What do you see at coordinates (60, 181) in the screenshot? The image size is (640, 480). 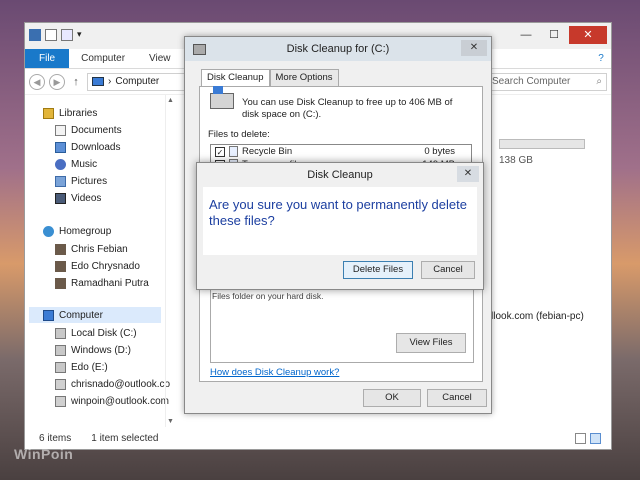 I see `pictures-icon` at bounding box center [60, 181].